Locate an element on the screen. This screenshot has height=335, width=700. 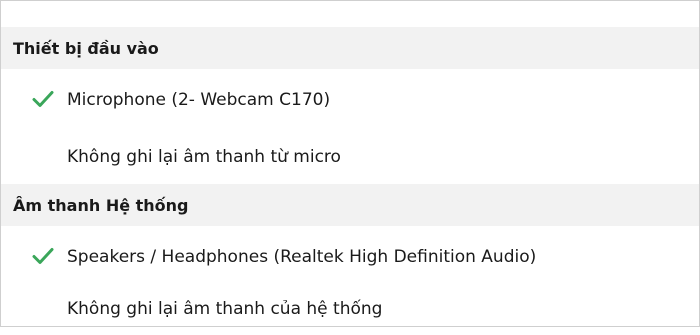
menu-item-label: Microphone (2- Webcam C170) is located at coordinates (199, 100).